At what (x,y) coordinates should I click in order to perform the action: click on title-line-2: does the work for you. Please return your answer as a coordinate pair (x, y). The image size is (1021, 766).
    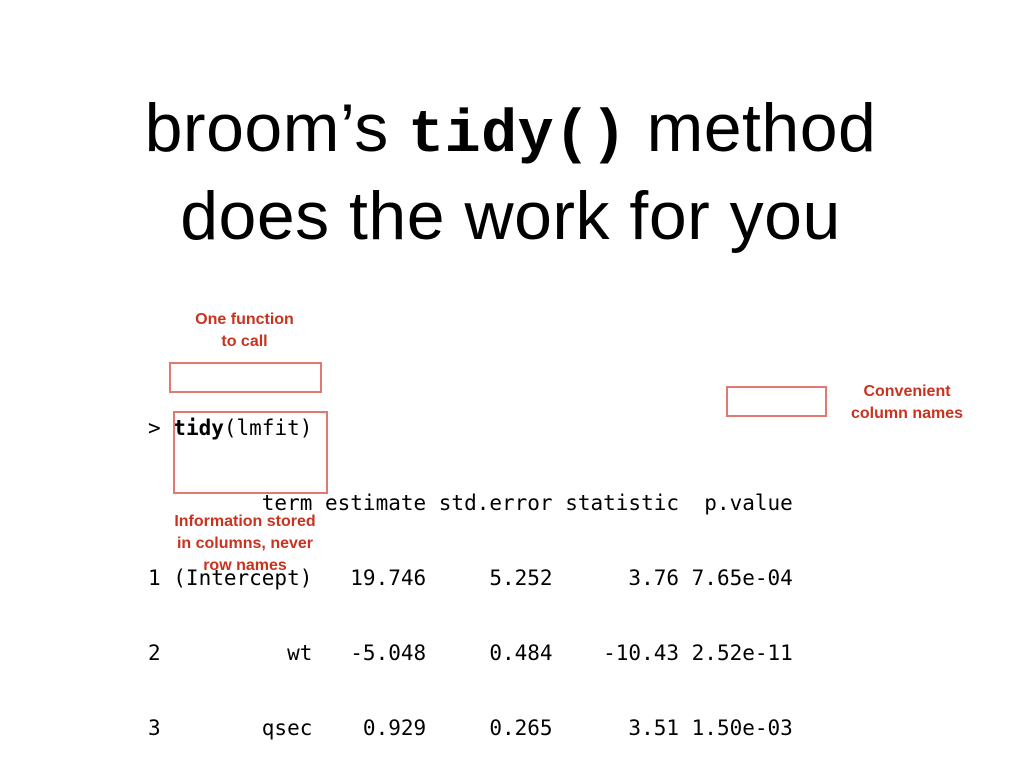
    Looking at the image, I should click on (510, 216).